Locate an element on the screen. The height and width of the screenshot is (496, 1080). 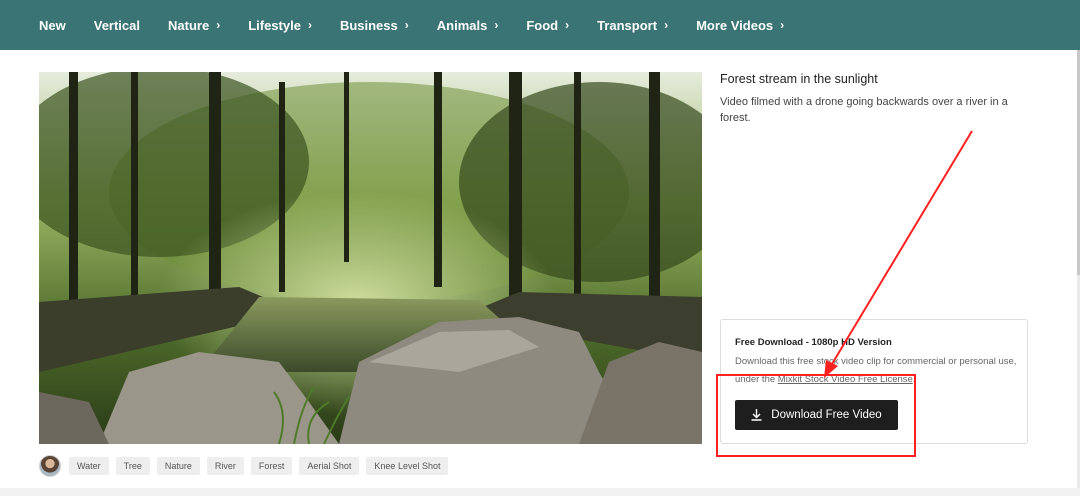
page-bottom-divider is located at coordinates (540, 492).